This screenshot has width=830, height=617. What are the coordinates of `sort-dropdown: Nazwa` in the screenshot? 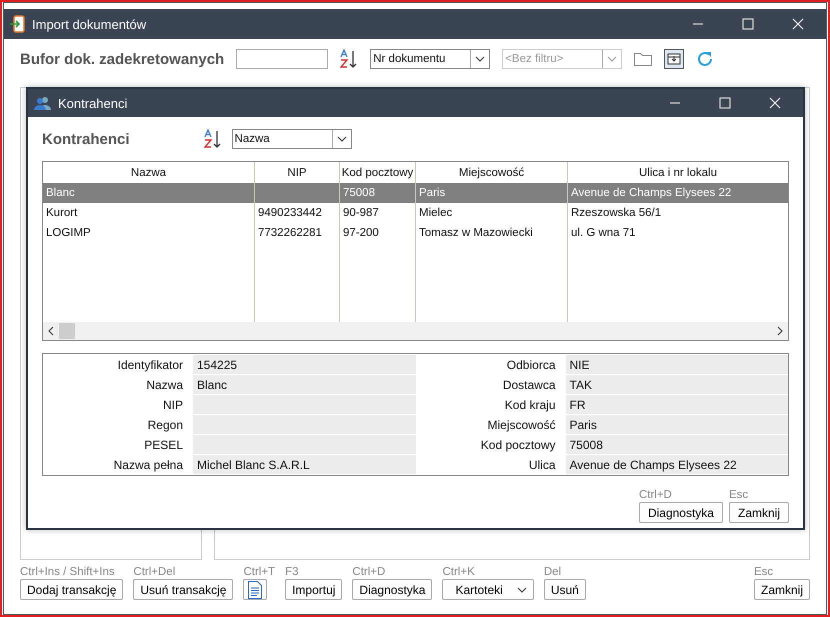 It's located at (292, 139).